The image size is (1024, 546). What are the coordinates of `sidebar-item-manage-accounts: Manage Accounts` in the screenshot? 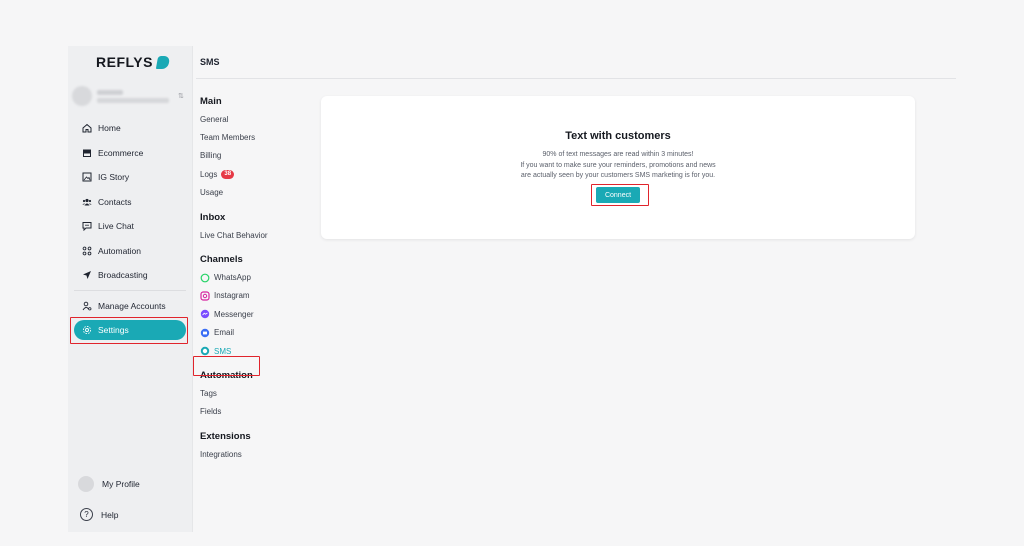 It's located at (131, 306).